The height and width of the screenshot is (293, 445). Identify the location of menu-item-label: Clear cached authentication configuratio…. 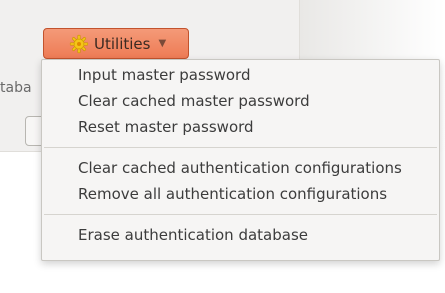
(240, 168).